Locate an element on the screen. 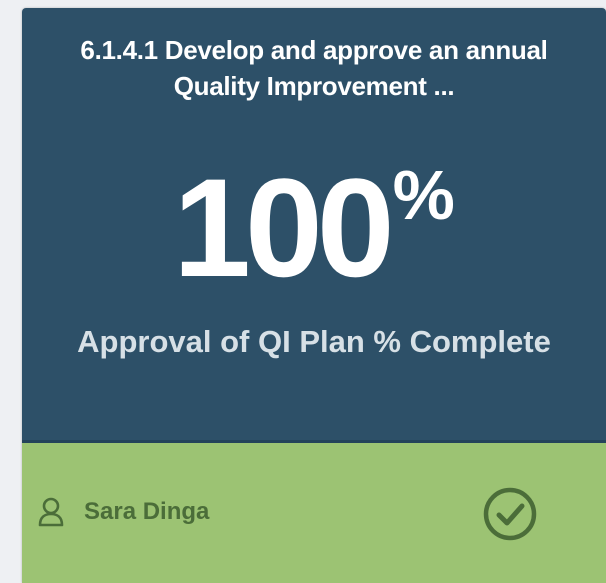  kpi-unit: % is located at coordinates (423, 195).